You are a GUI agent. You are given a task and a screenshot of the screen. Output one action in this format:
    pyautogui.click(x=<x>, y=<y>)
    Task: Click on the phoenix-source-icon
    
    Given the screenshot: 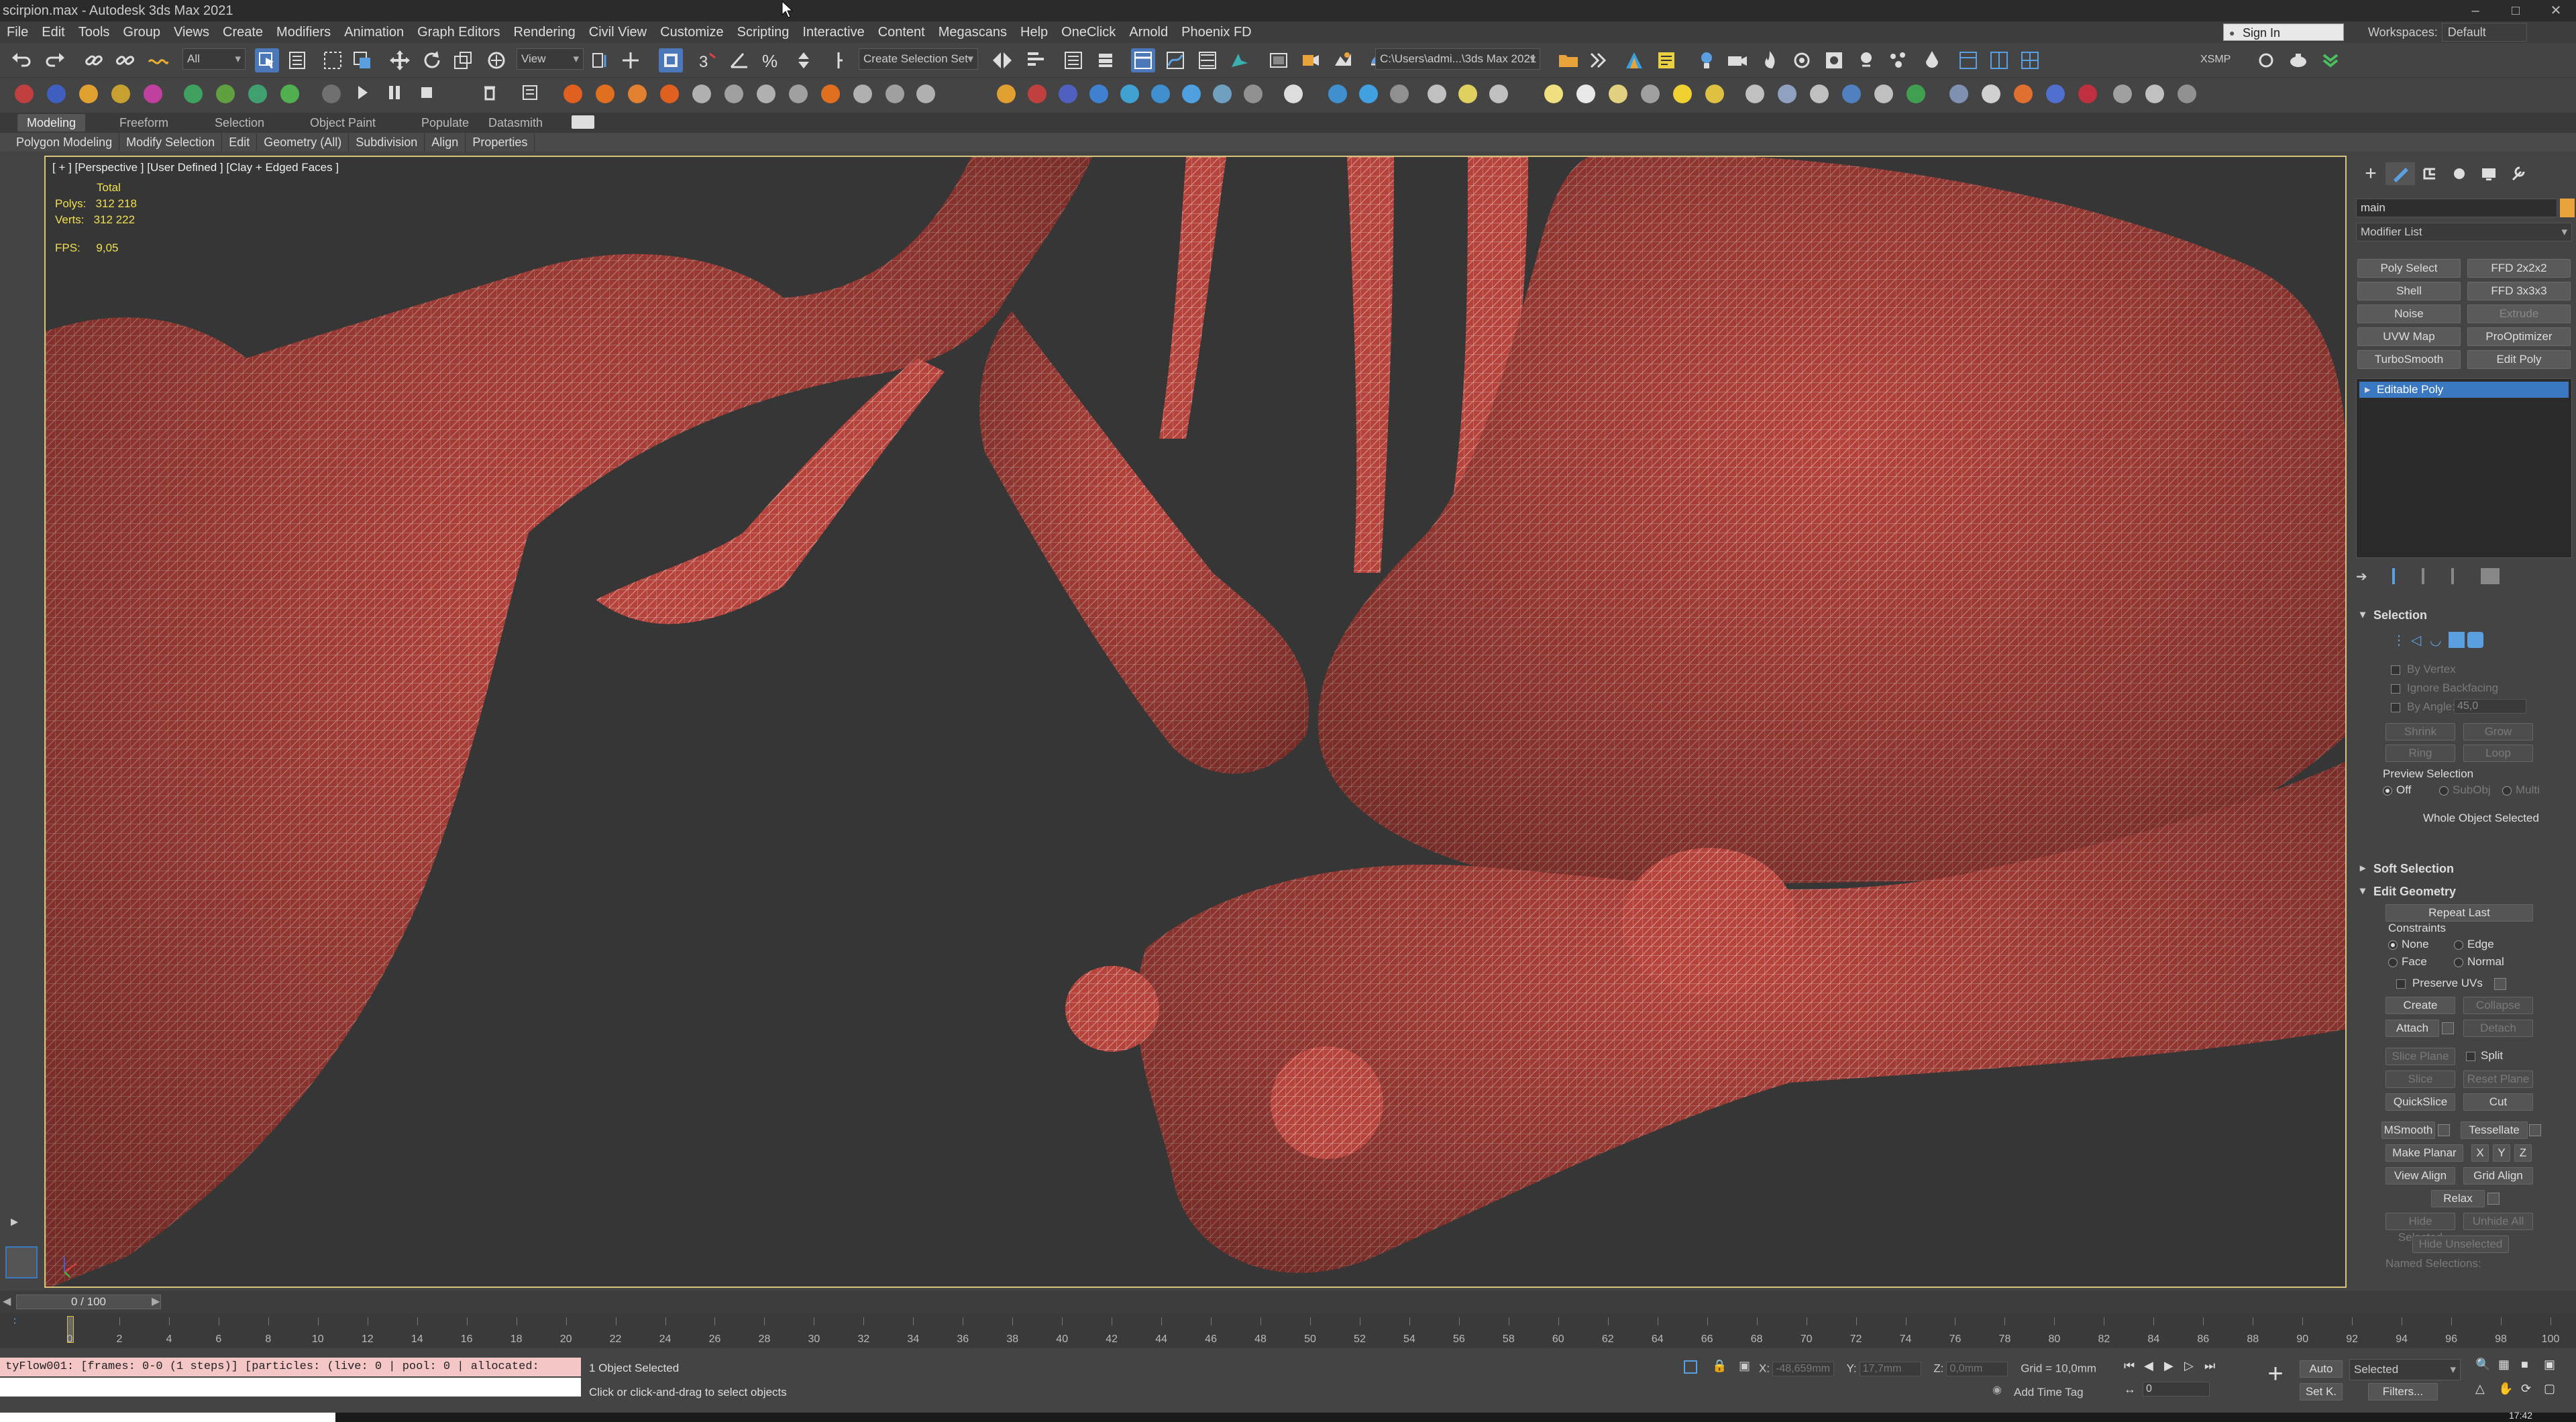 What is the action you would take?
    pyautogui.click(x=1866, y=60)
    